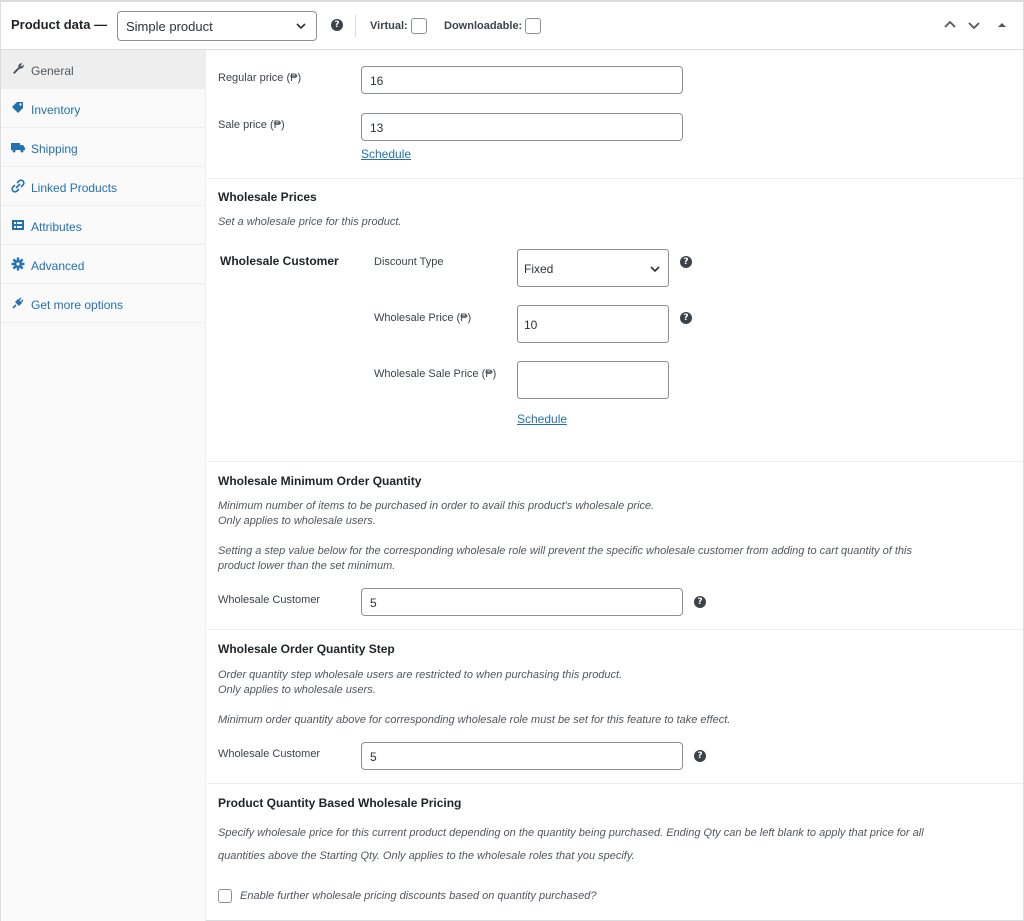 The width and height of the screenshot is (1024, 921). Describe the element at coordinates (18, 225) in the screenshot. I see `list-icon` at that location.